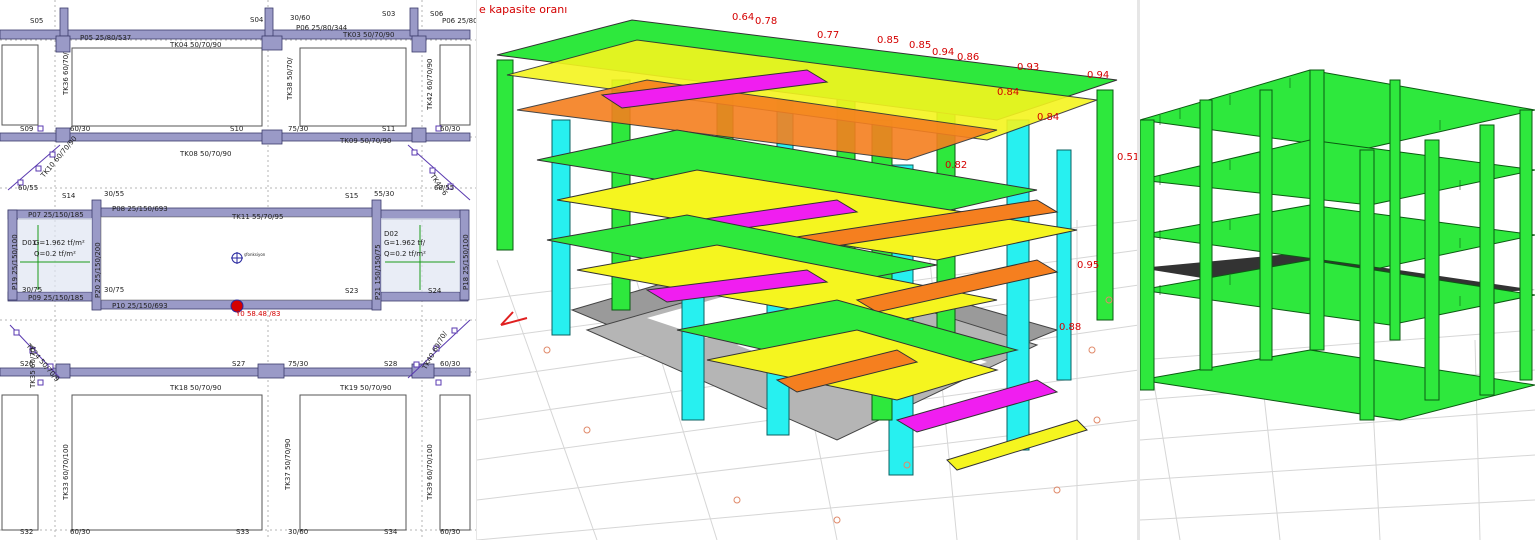  Describe the element at coordinates (255, 254) in the screenshot. I see `center-label: şfonksiyon` at that location.